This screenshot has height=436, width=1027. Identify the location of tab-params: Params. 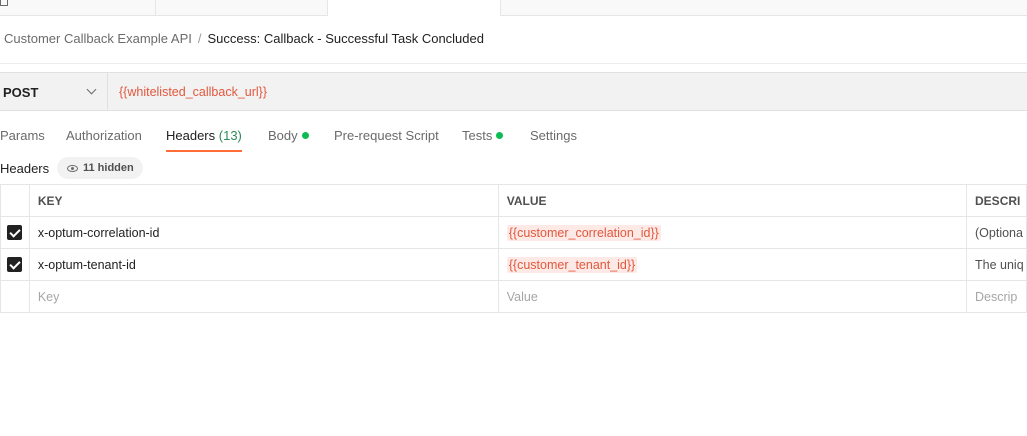
(22, 140).